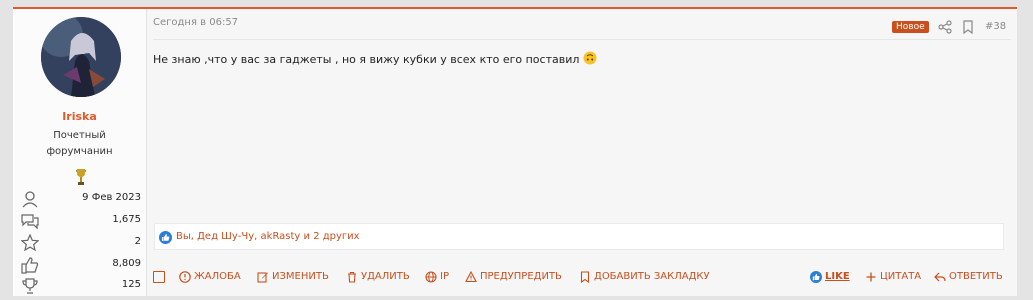 Image resolution: width=1033 pixels, height=300 pixels. Describe the element at coordinates (521, 276) in the screenshot. I see `warn-label: ПРЕДУПРЕДИТЬ` at that location.